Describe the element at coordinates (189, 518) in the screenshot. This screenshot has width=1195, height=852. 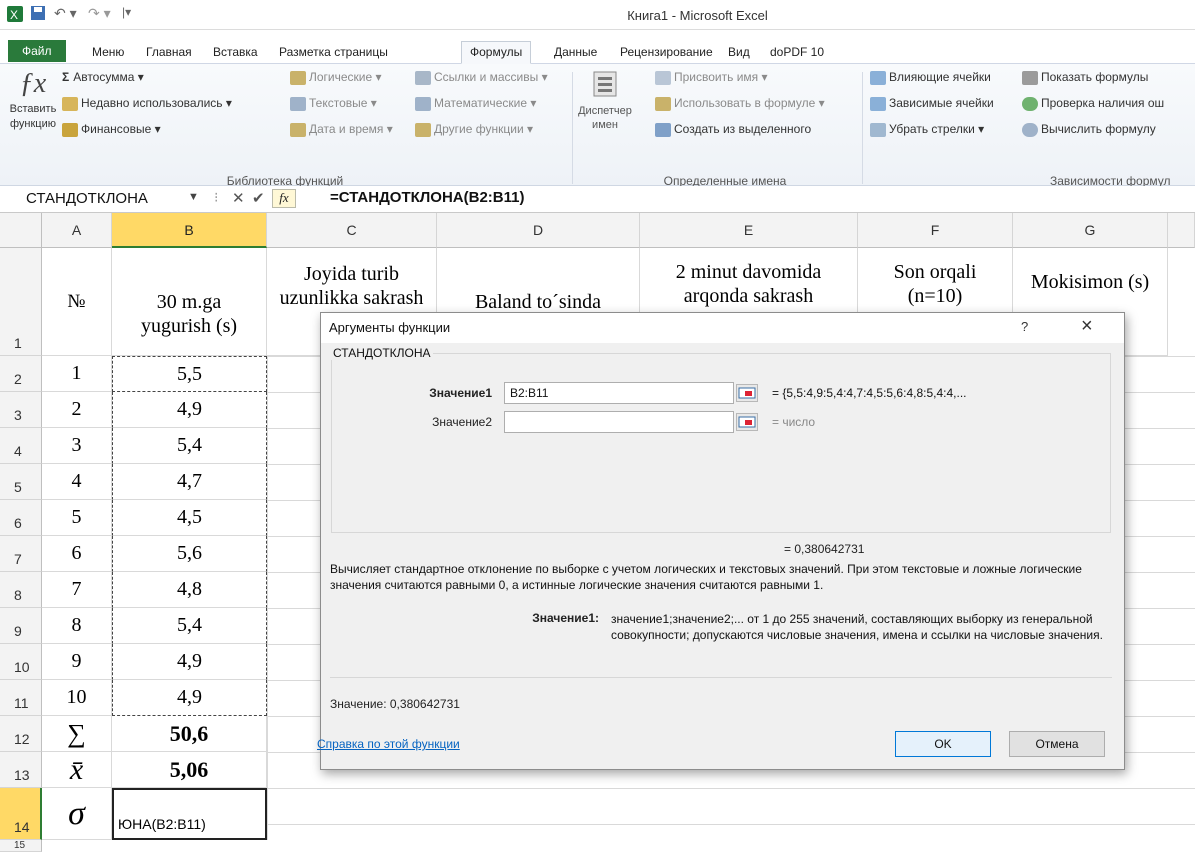
I see `cell-b6: 4,5` at that location.